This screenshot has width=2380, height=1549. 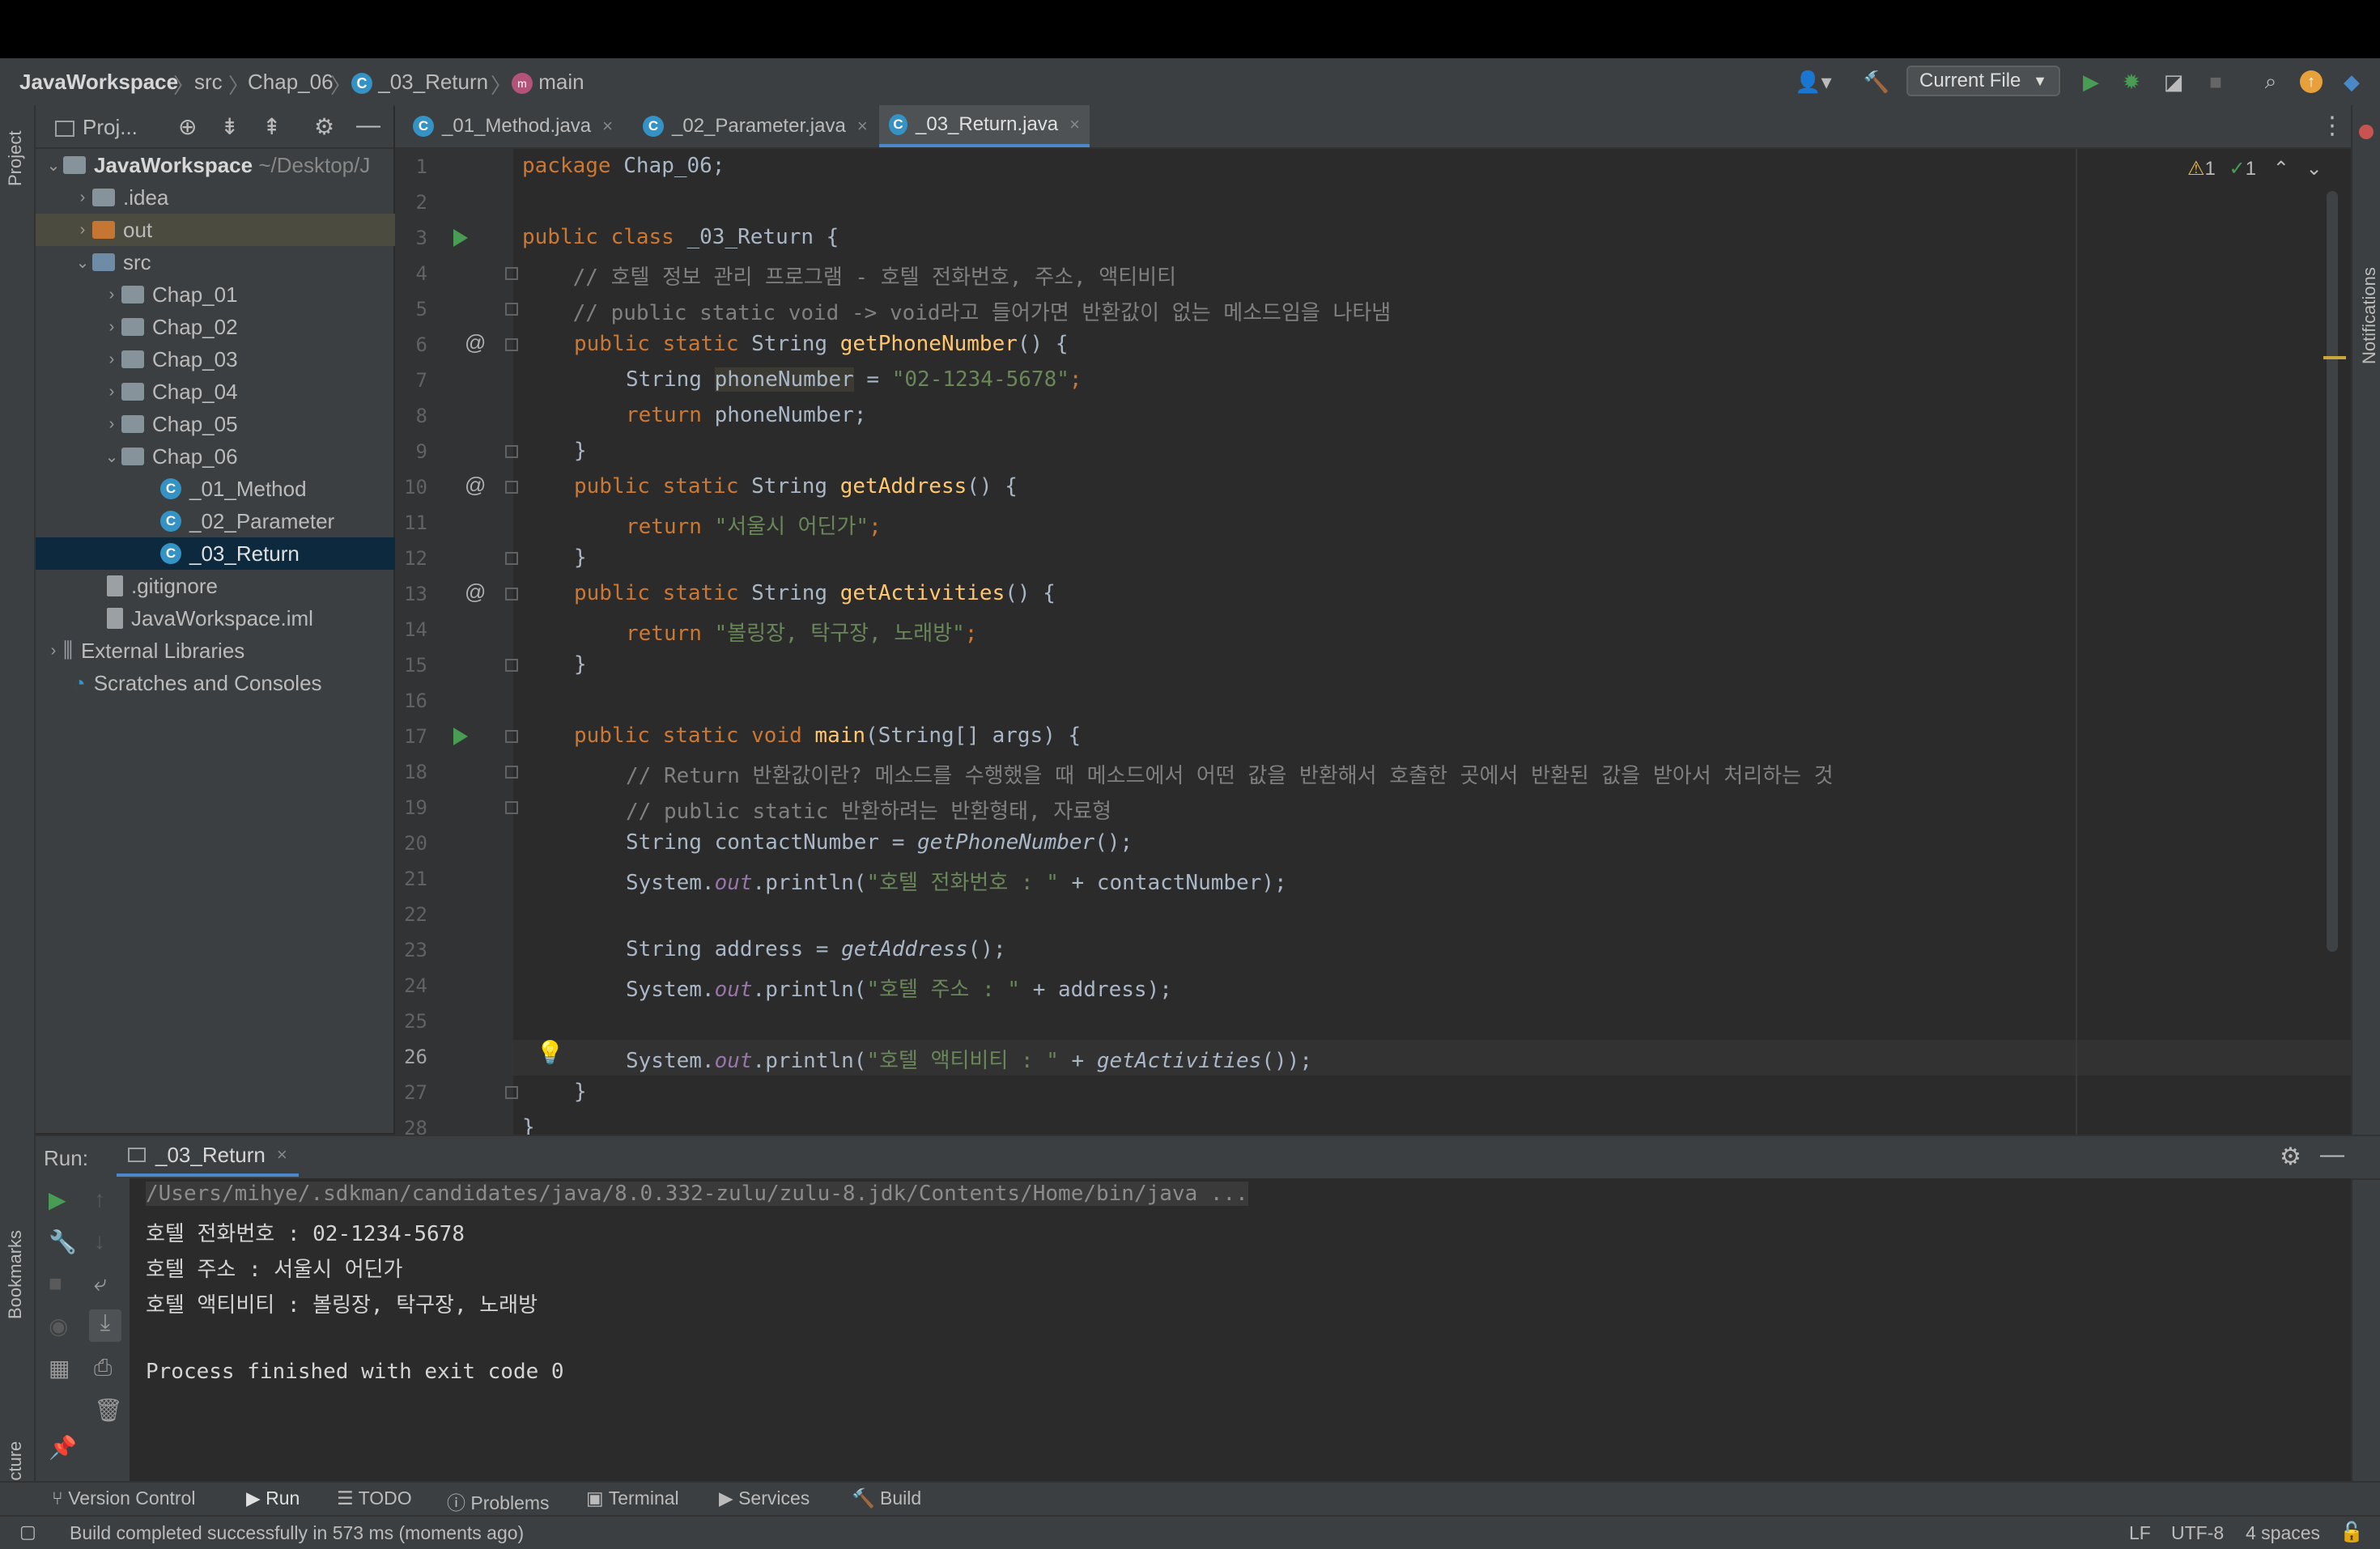 What do you see at coordinates (63, 1242) in the screenshot?
I see `wrench-icon: 🔧` at bounding box center [63, 1242].